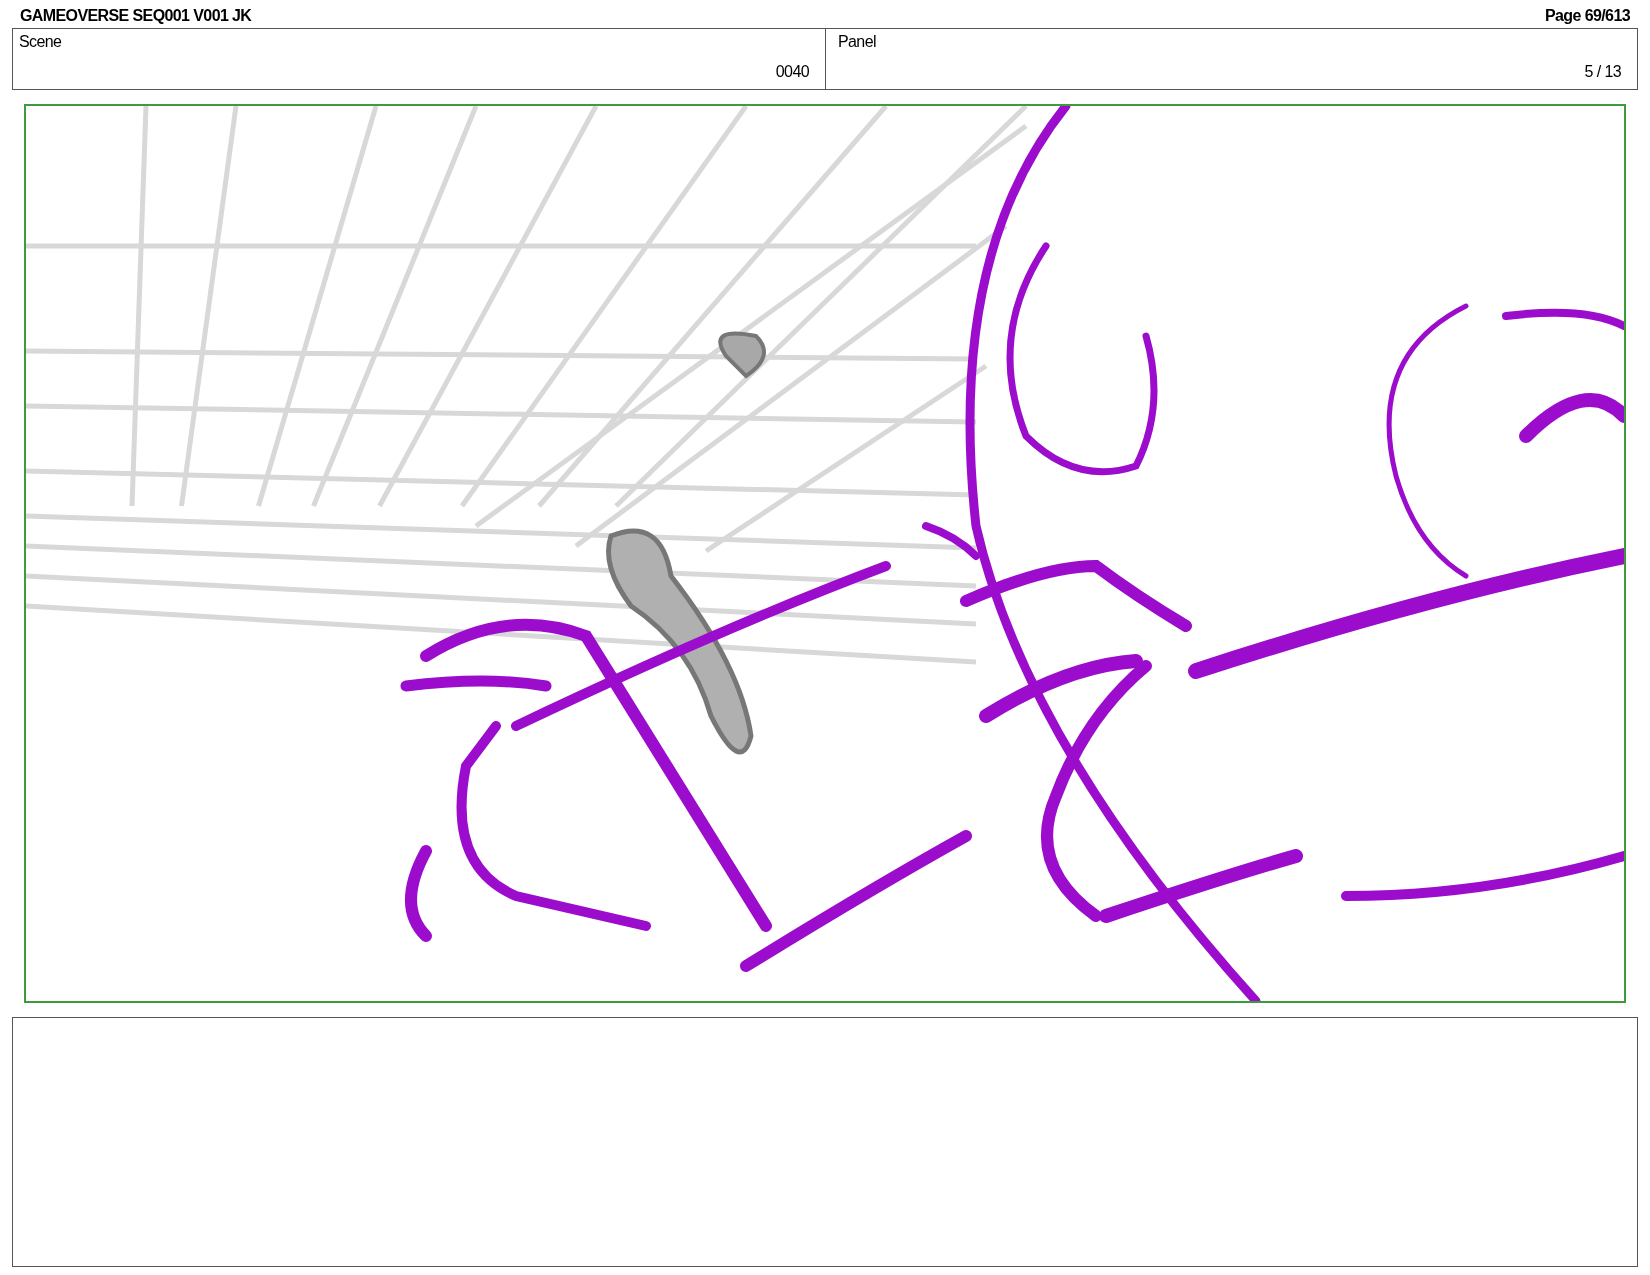  Describe the element at coordinates (1602, 72) in the screenshot. I see `field-value: 5 / 13` at that location.